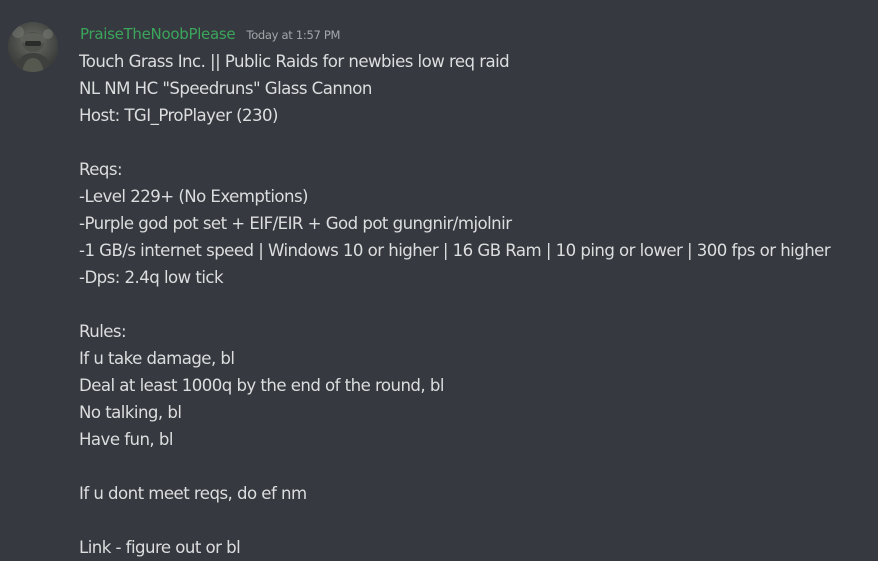  I want to click on message-line: Link - figure out or bl, so click(160, 547).